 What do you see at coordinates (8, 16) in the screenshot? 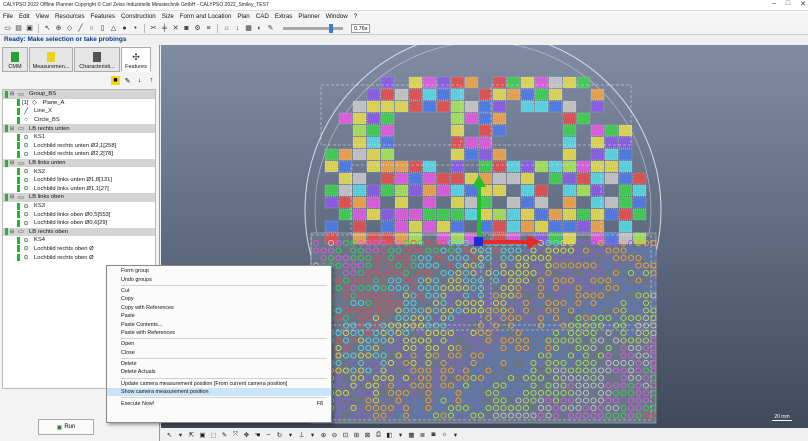
I see `menu-item-file: File` at bounding box center [8, 16].